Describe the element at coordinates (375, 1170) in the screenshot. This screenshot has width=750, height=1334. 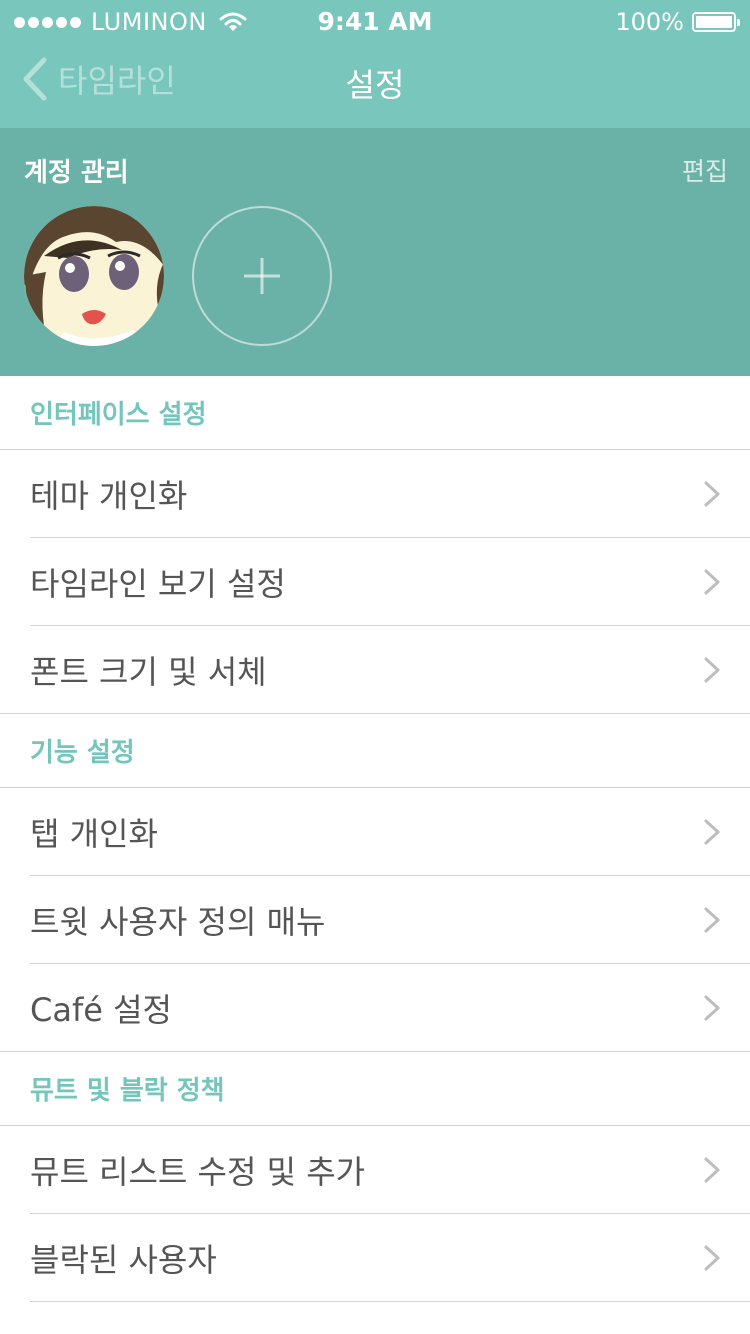
I see `menu-item-mute-list: 뮤트 리스트 수정 및 추가` at that location.